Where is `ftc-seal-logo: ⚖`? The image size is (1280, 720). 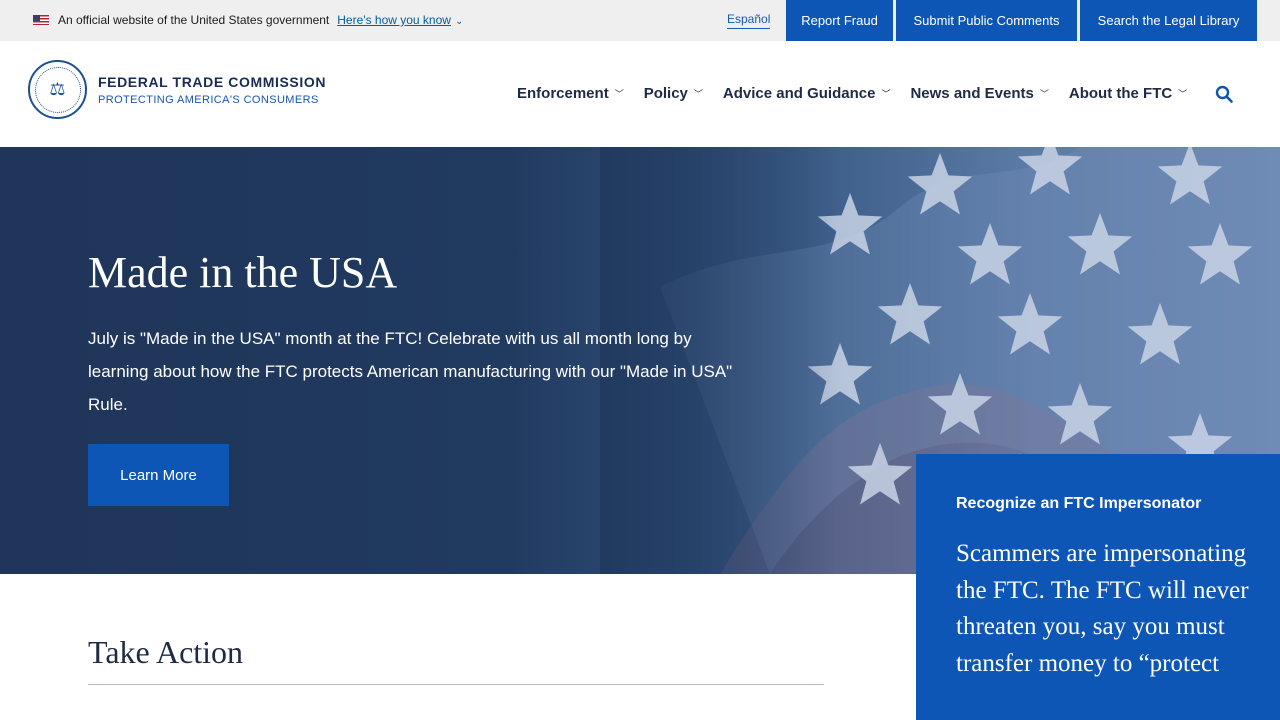
ftc-seal-logo: ⚖ is located at coordinates (57, 89).